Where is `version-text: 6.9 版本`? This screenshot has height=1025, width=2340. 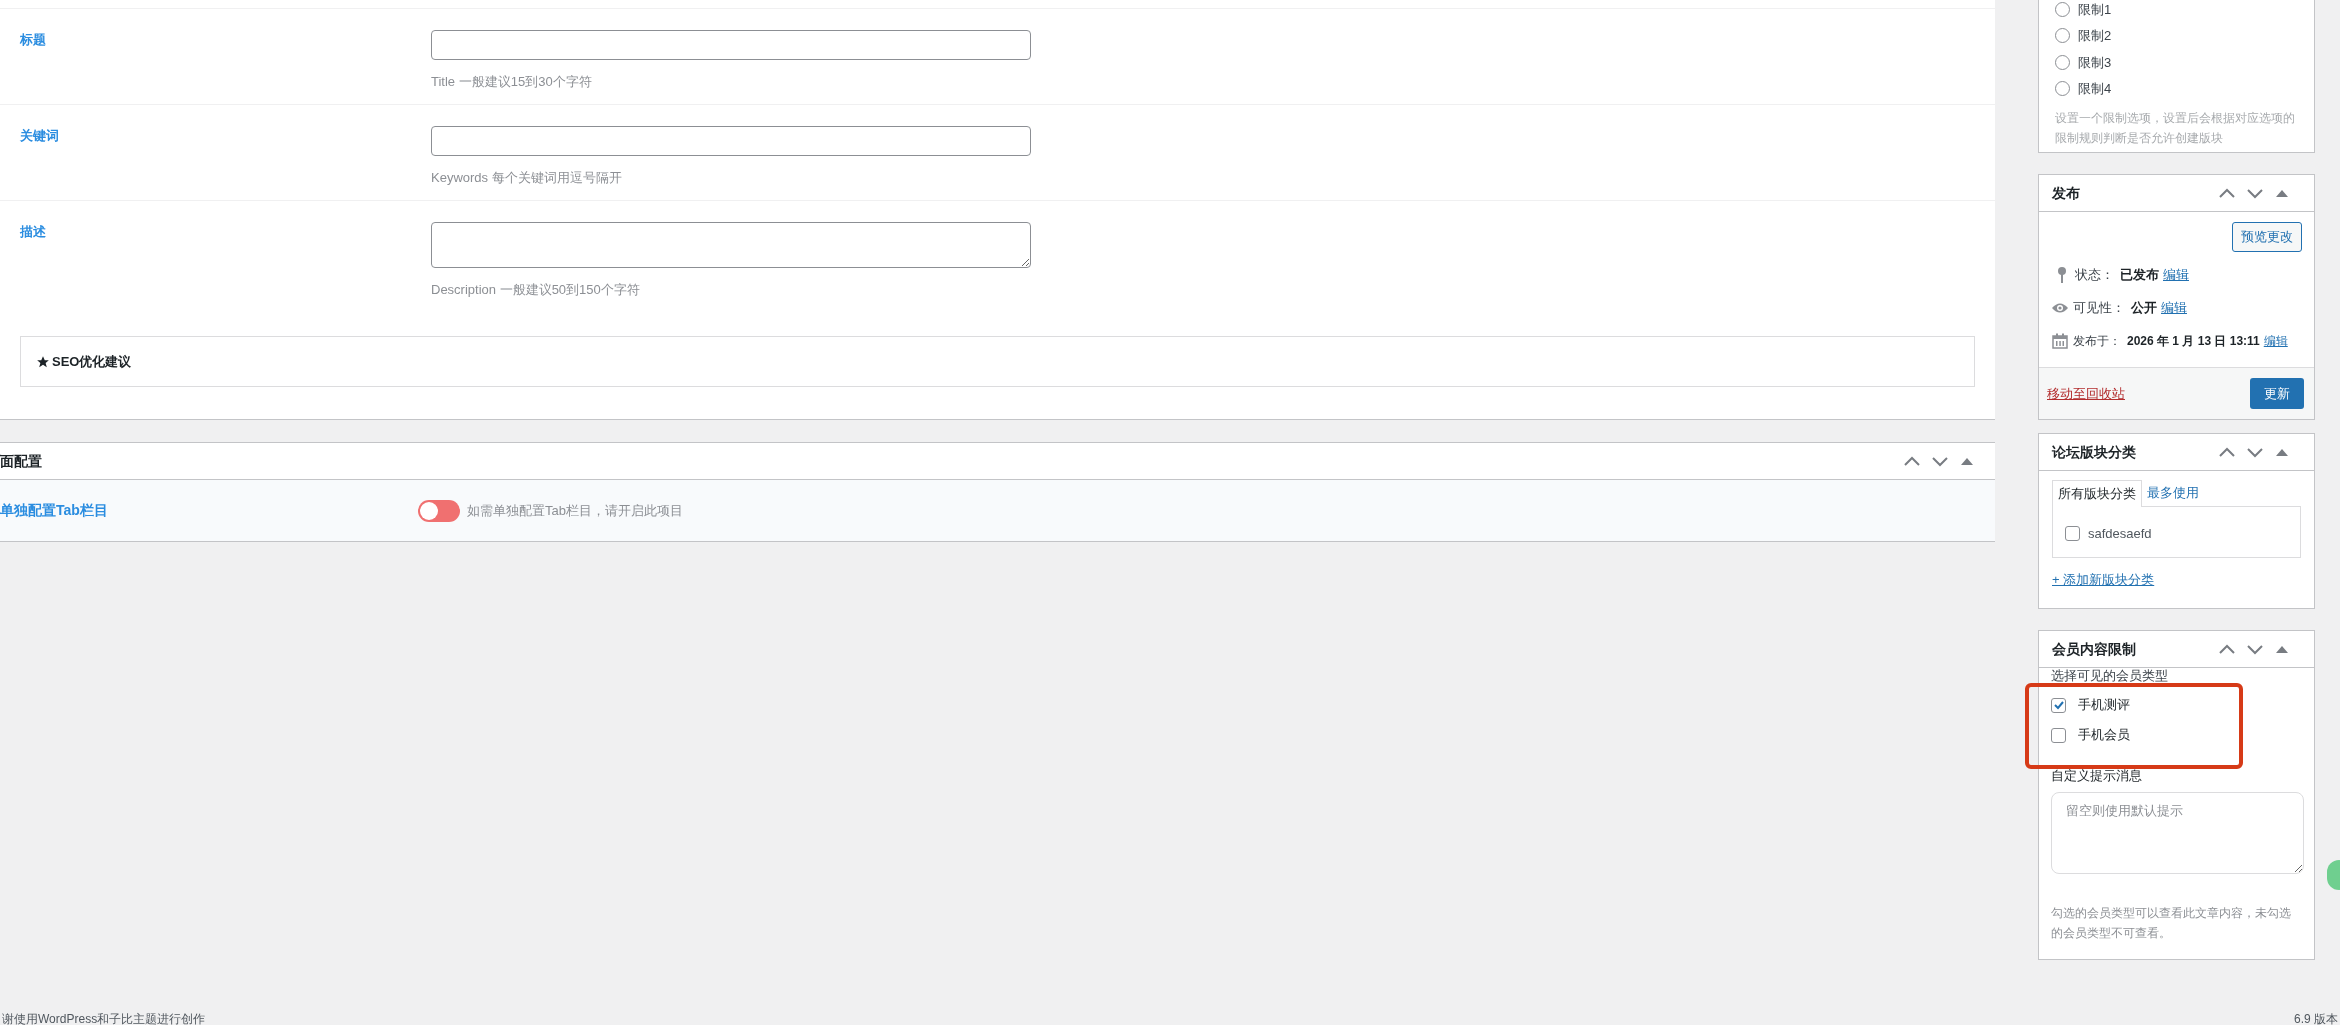
version-text: 6.9 版本 is located at coordinates (2316, 1018).